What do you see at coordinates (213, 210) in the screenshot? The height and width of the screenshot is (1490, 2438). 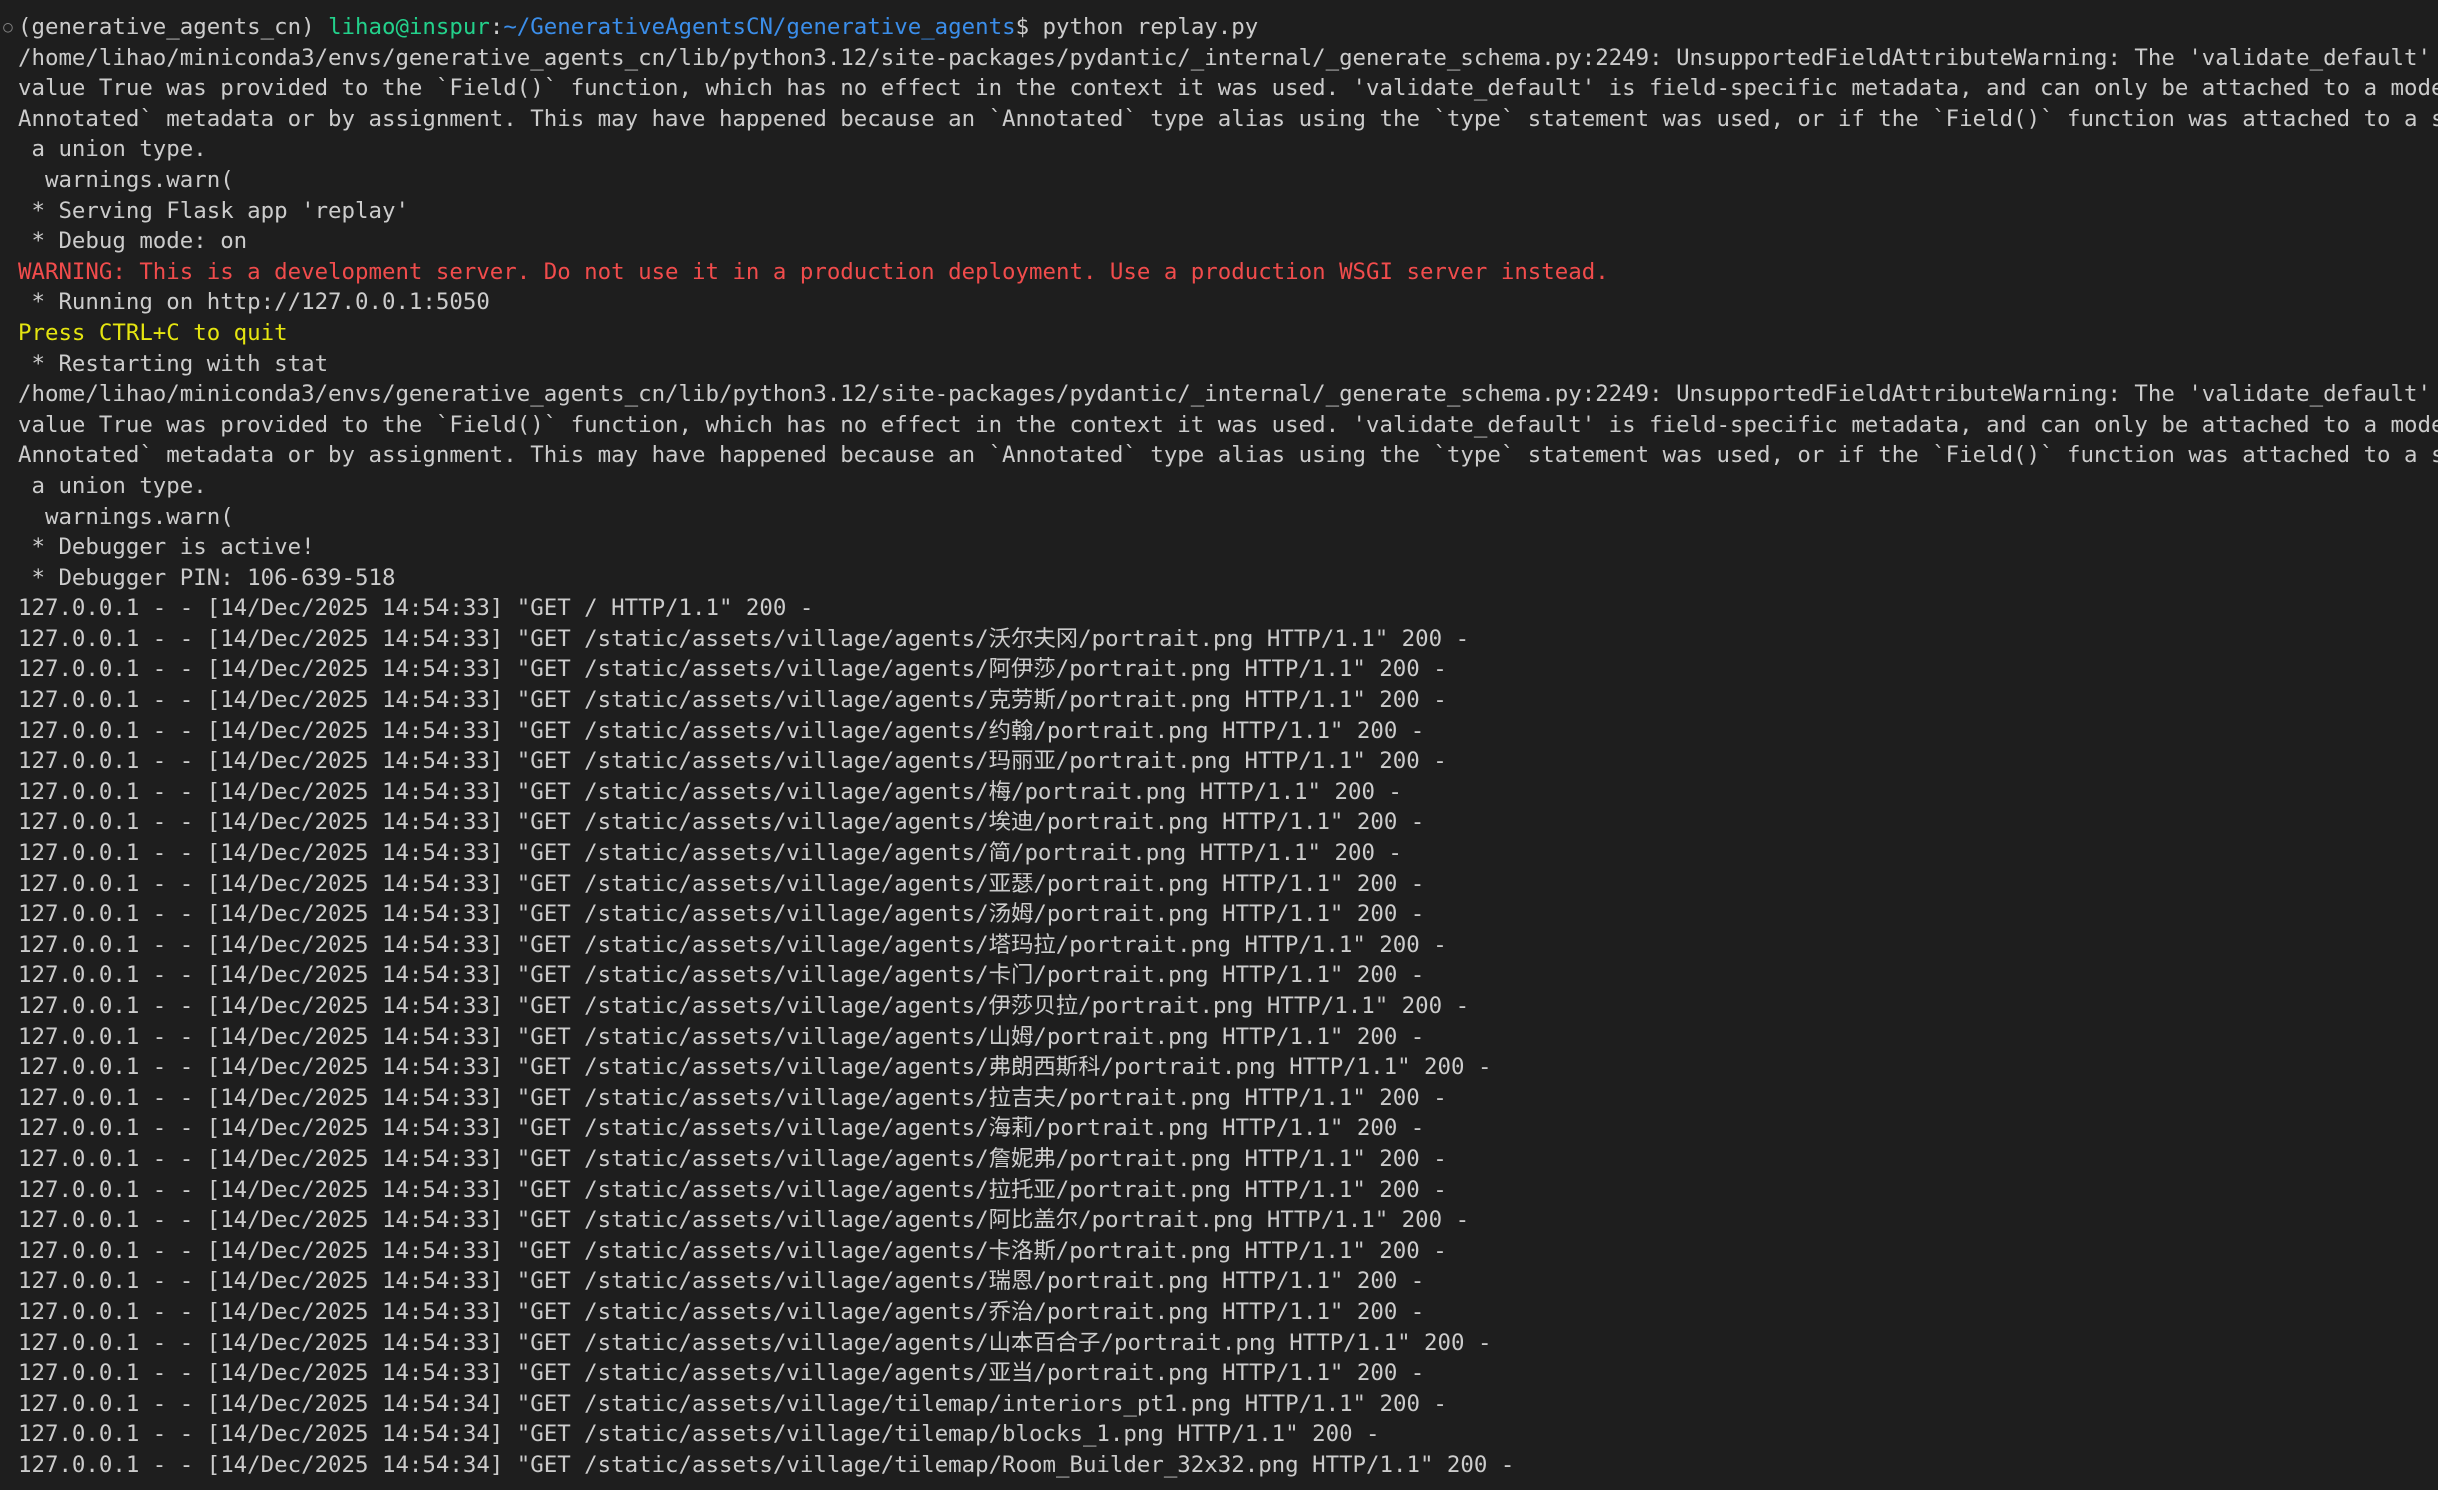 I see `flask-serving-line: * Serving Flask app 'replay'` at bounding box center [213, 210].